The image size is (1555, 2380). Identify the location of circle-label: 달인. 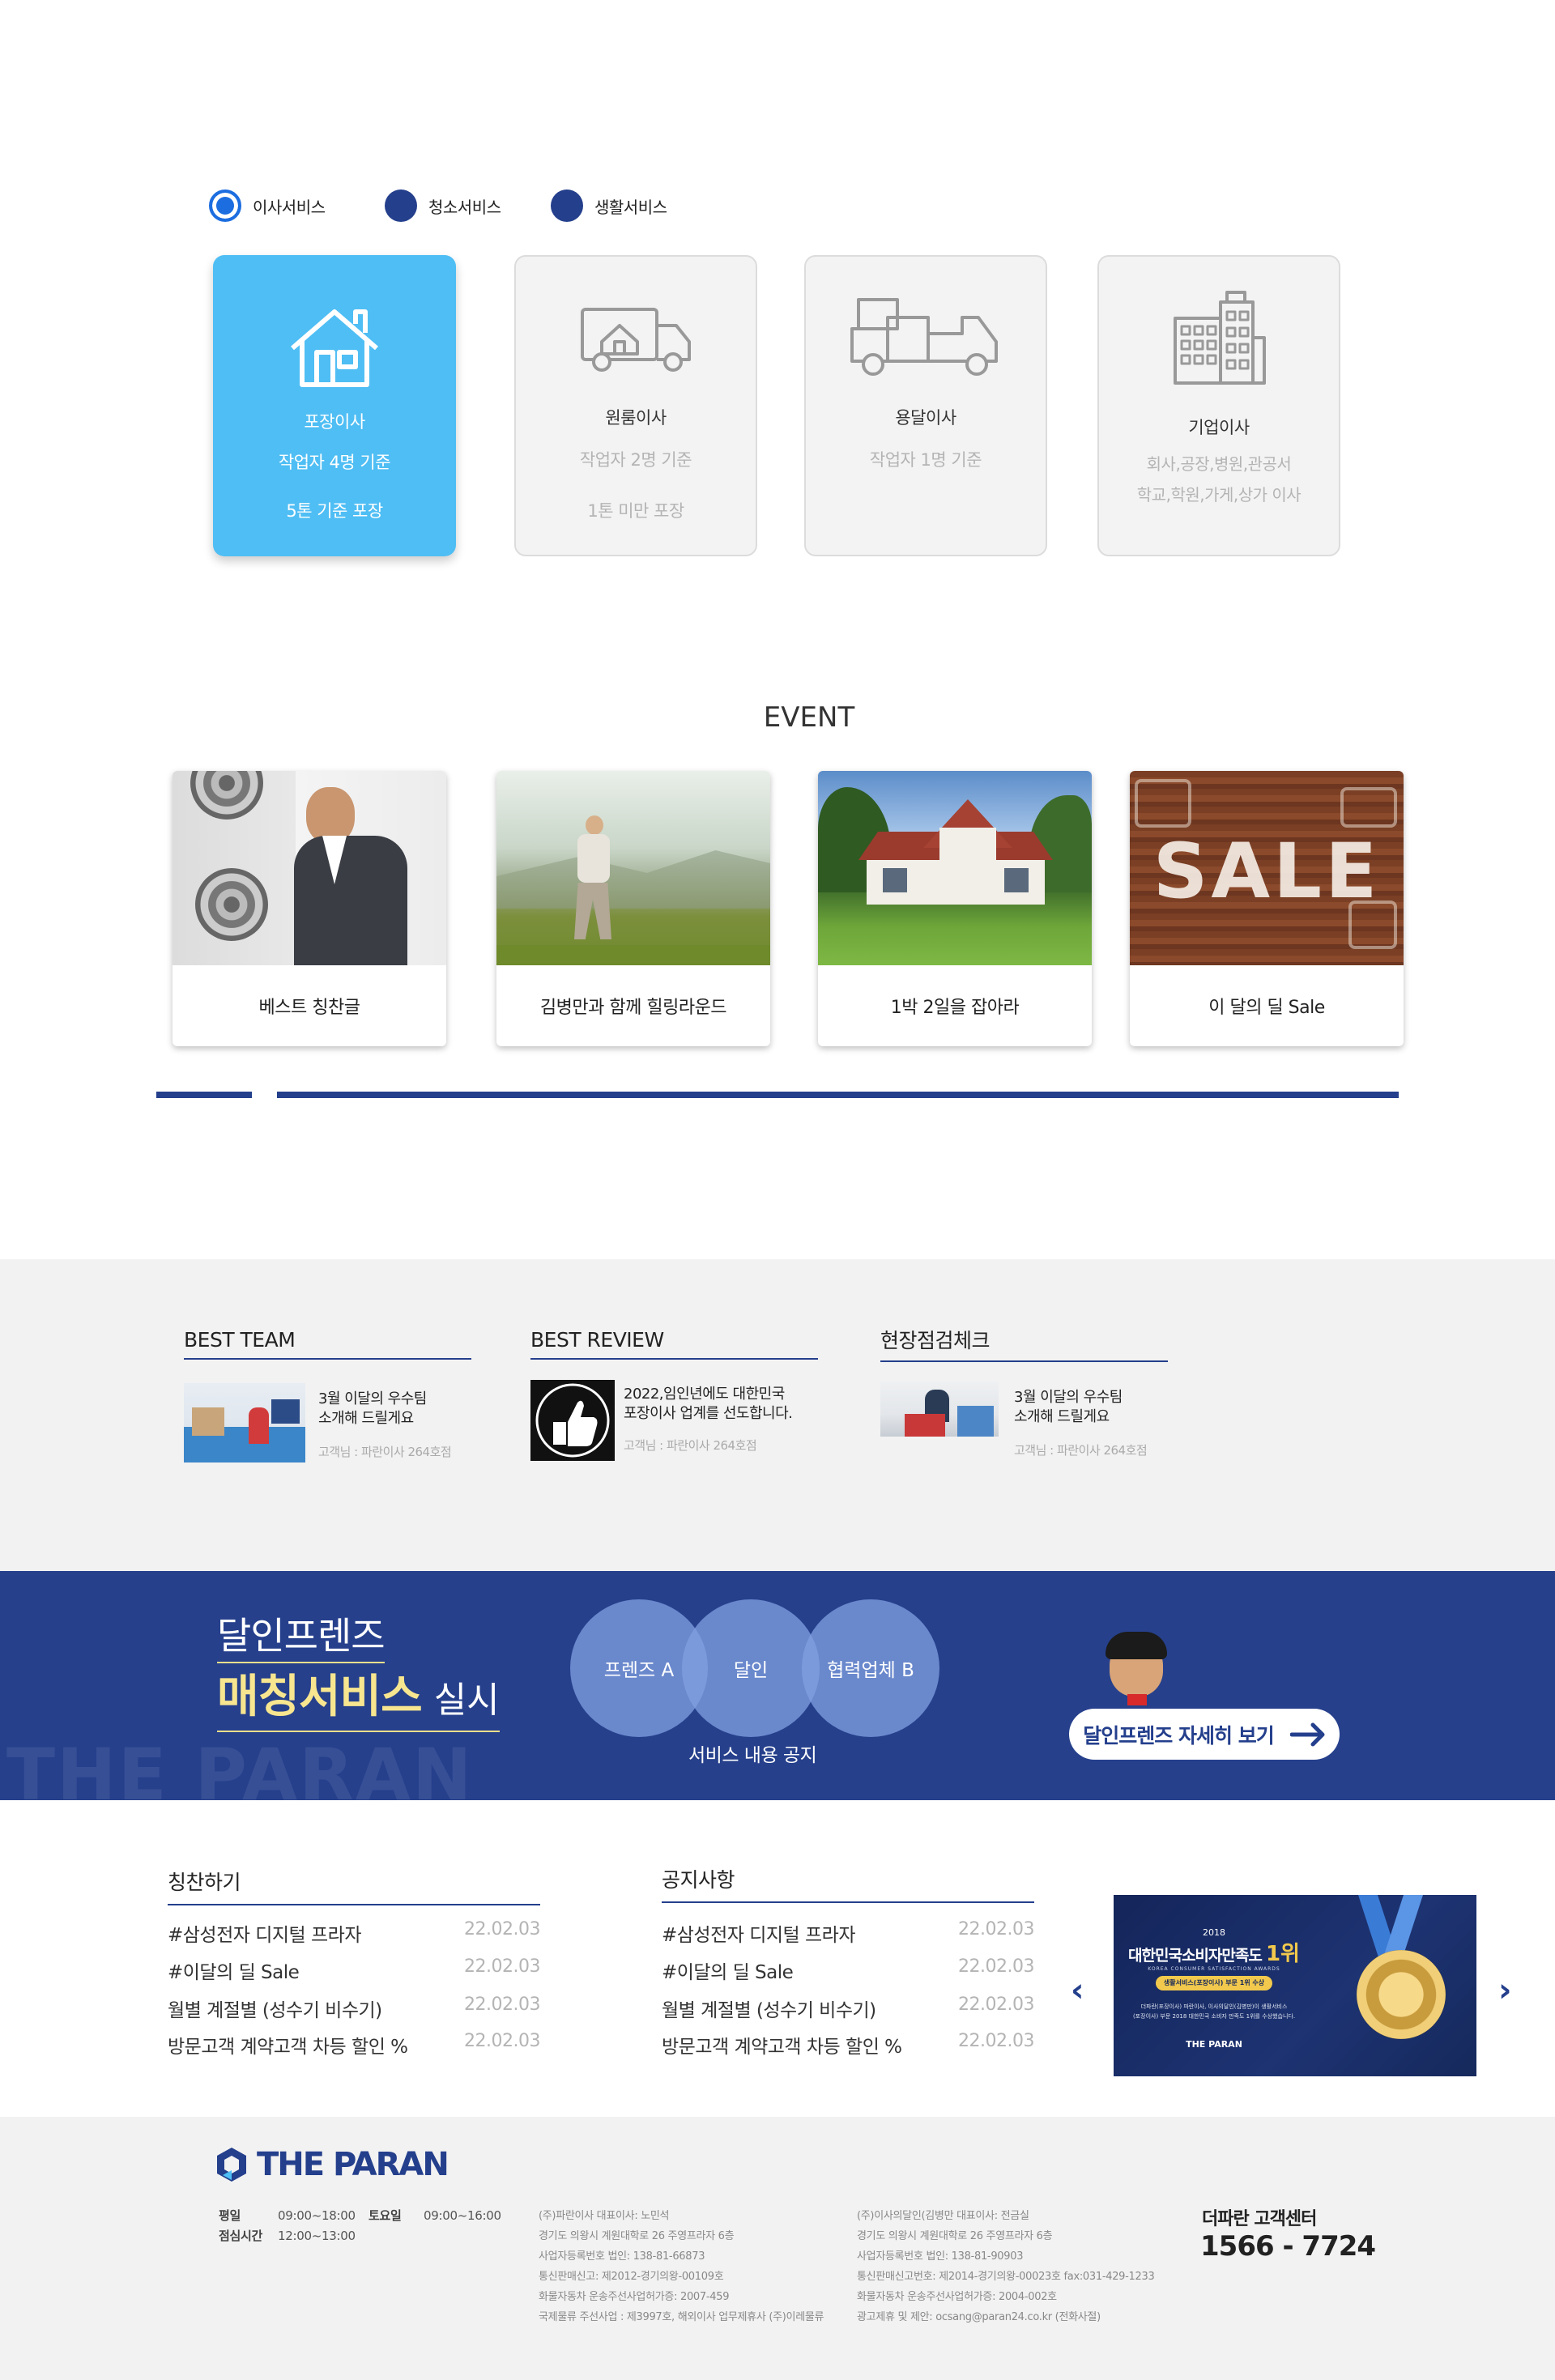
(751, 1670).